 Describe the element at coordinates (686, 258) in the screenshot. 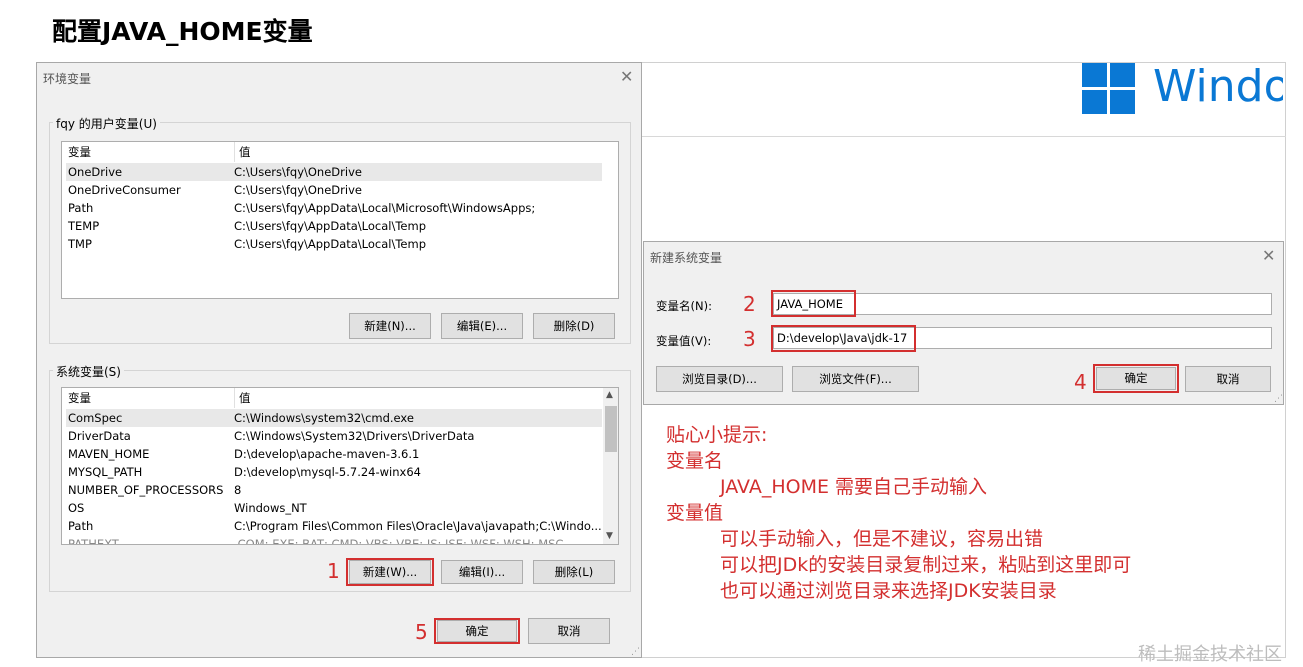

I see `dialog-title: 新建系统变量` at that location.